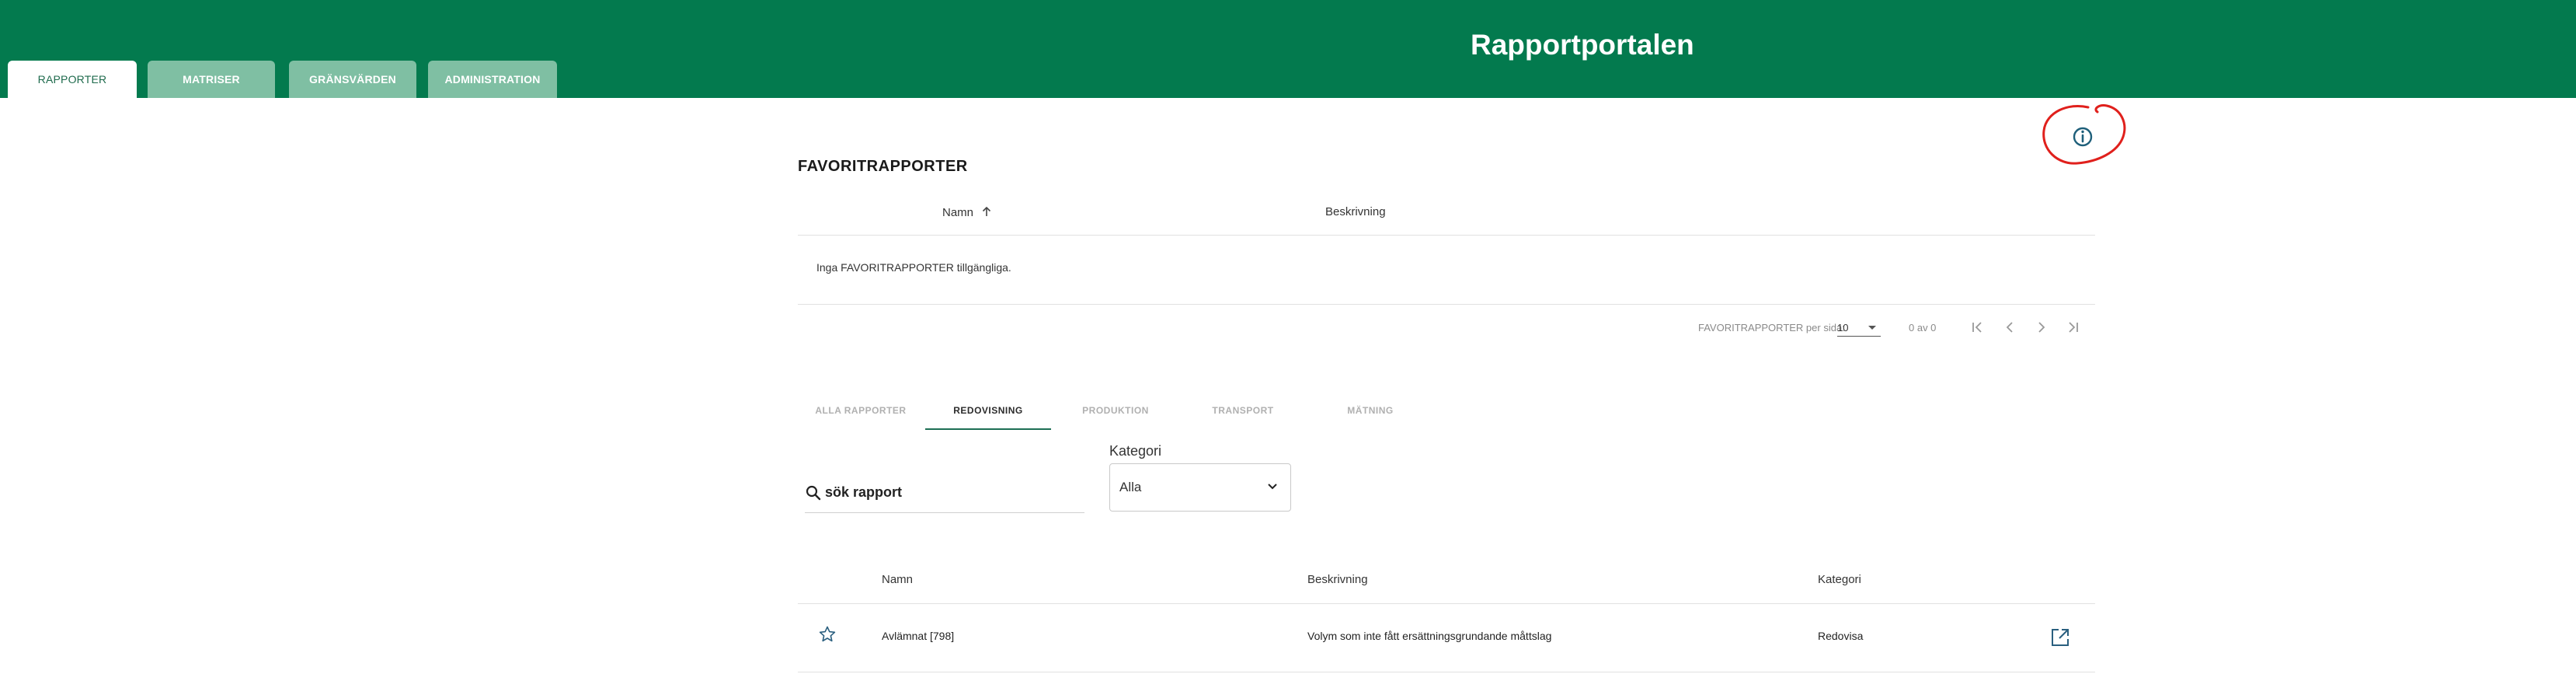 Image resolution: width=2576 pixels, height=681 pixels. I want to click on reports-name-header: Namn, so click(897, 579).